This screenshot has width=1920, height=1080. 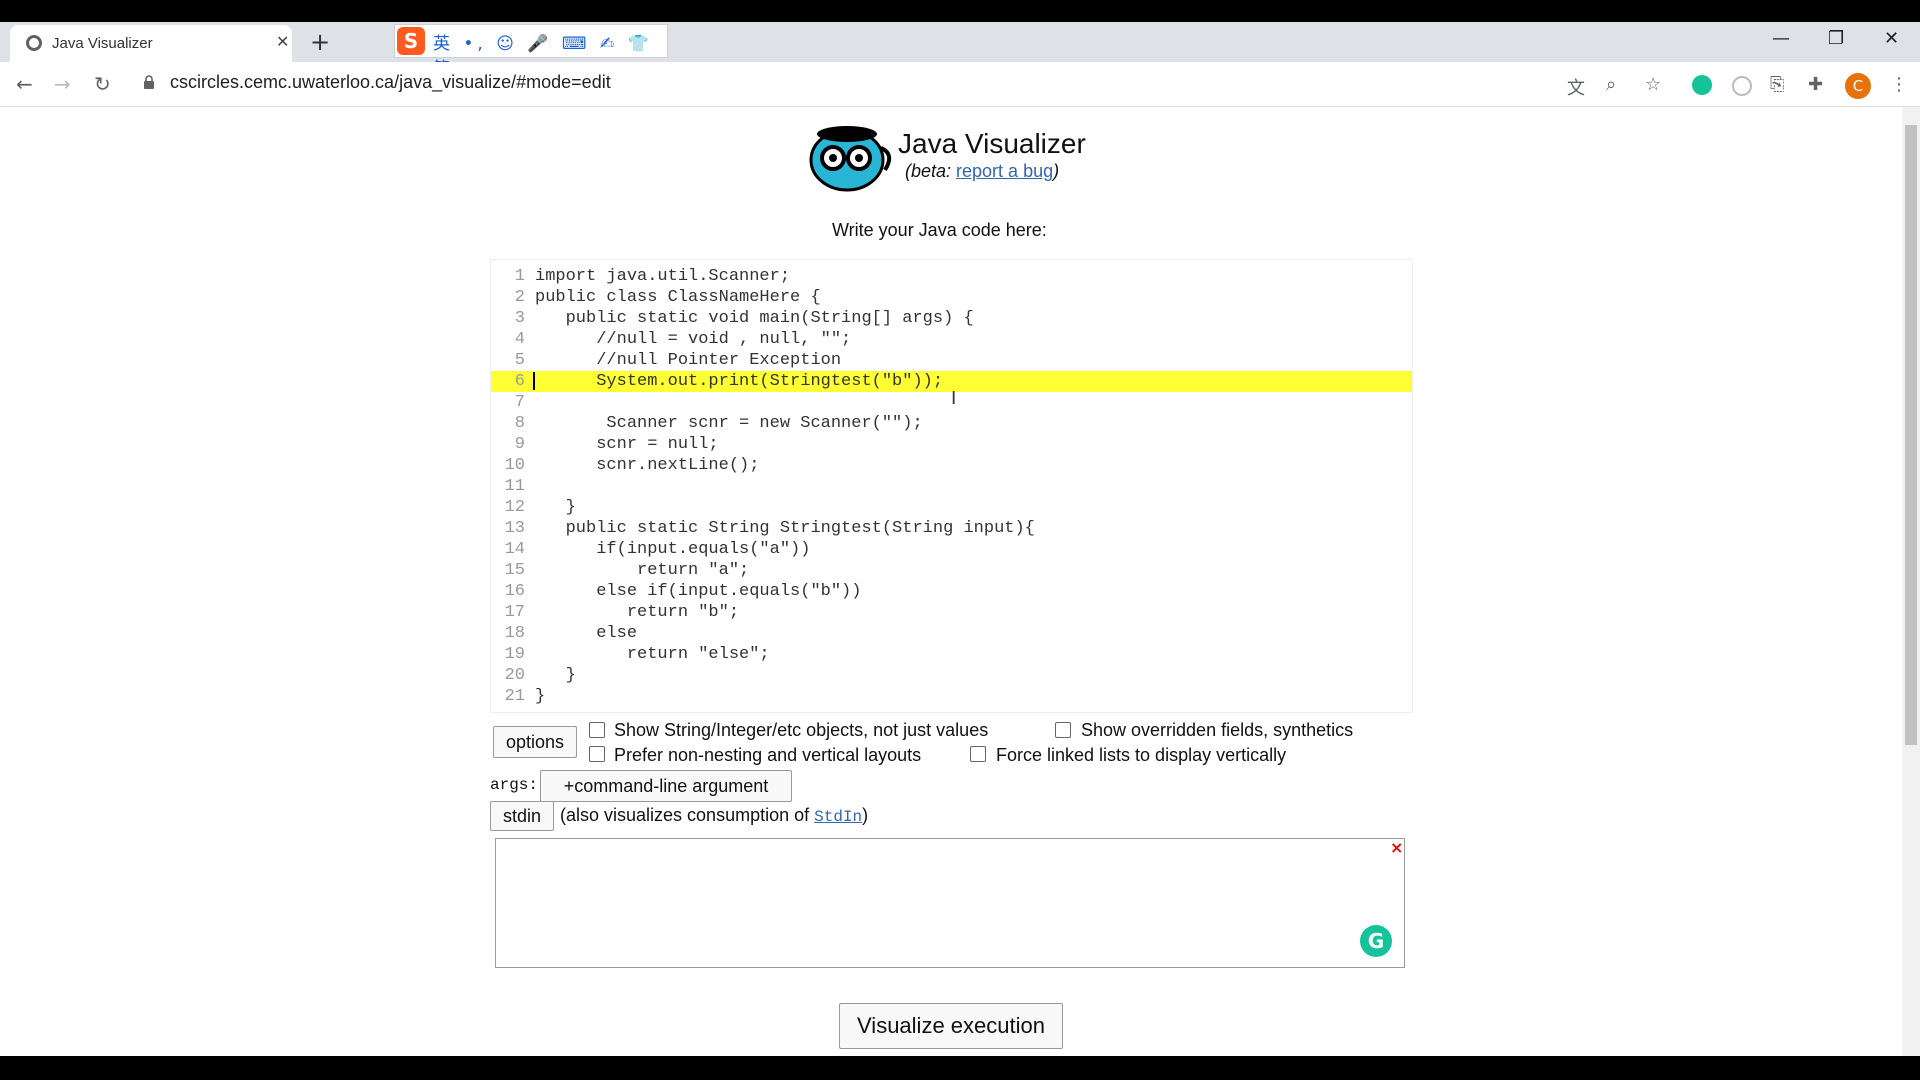 What do you see at coordinates (522, 816) in the screenshot?
I see `stdin-button: stdin` at bounding box center [522, 816].